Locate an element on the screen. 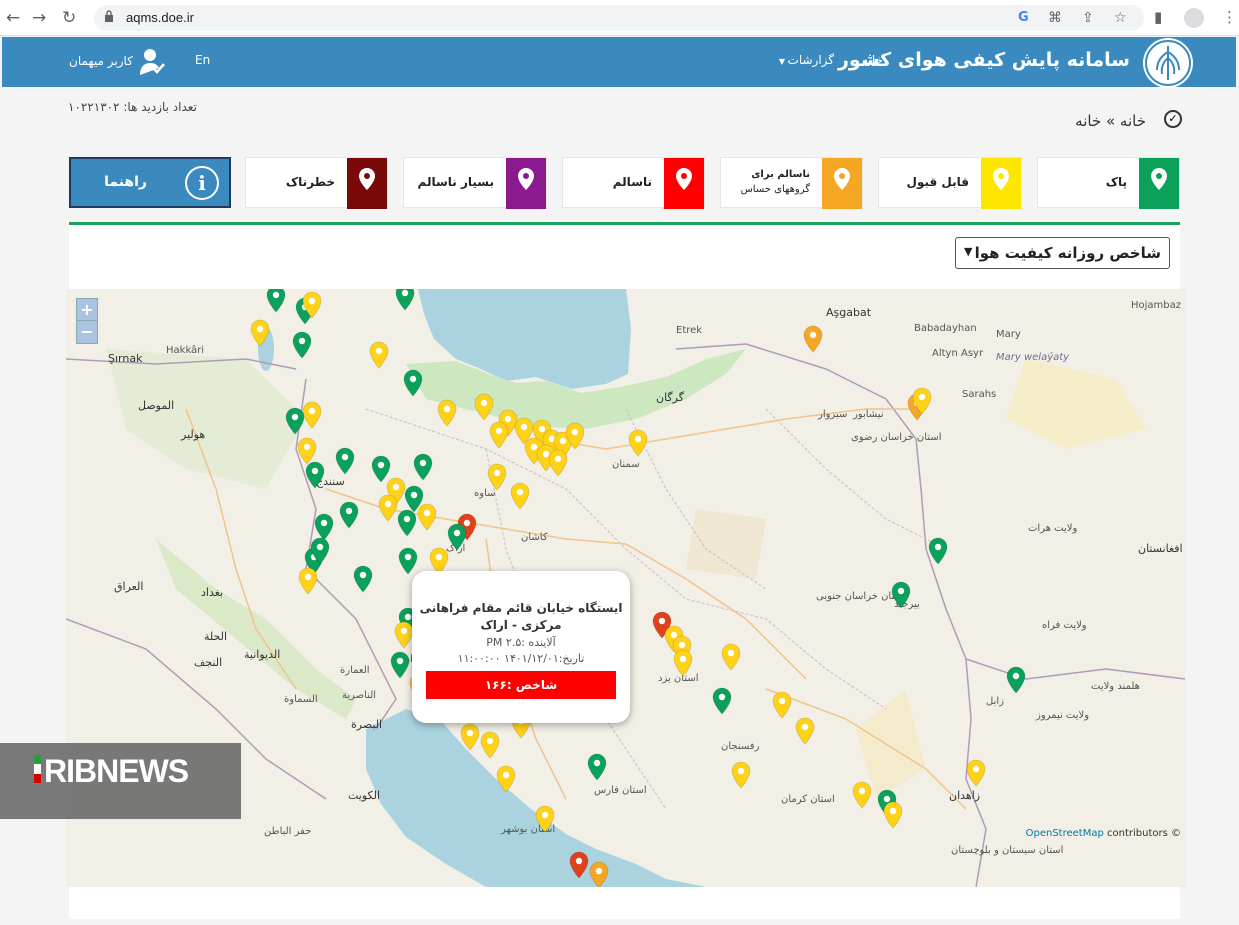  map-label: سمنان is located at coordinates (626, 464).